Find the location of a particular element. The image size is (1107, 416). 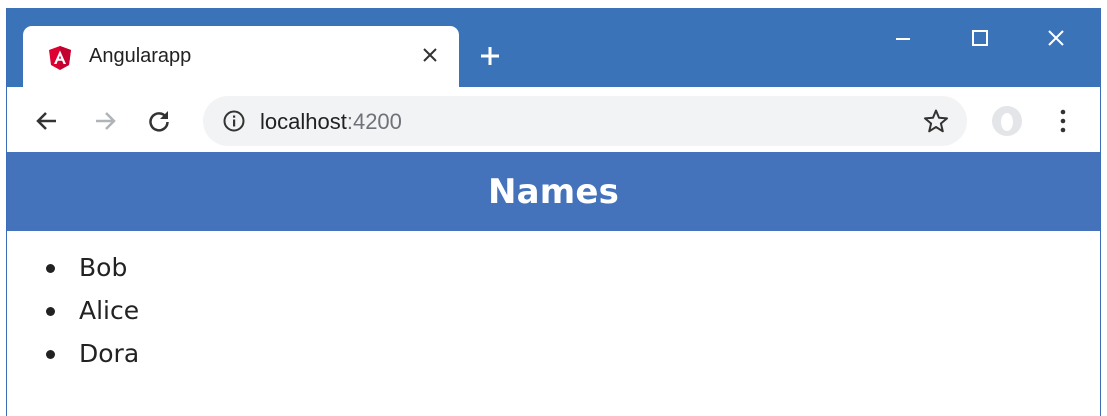

forward-button is located at coordinates (105, 121).